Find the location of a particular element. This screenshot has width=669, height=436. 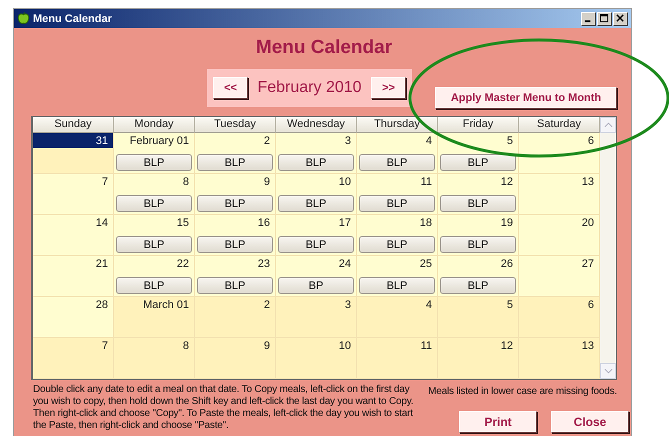

instructions-text: Double click any date to edit a meal on that date. To Copy meals, left-click on the first day you wish to copy, then hold down the Shift key and left-click the last day you want to Copy. Then right-click and choose "Copy". To Paste the meals, left-click the day you wish to start the Paste, then right-click and choose "Paste". is located at coordinates (223, 408).